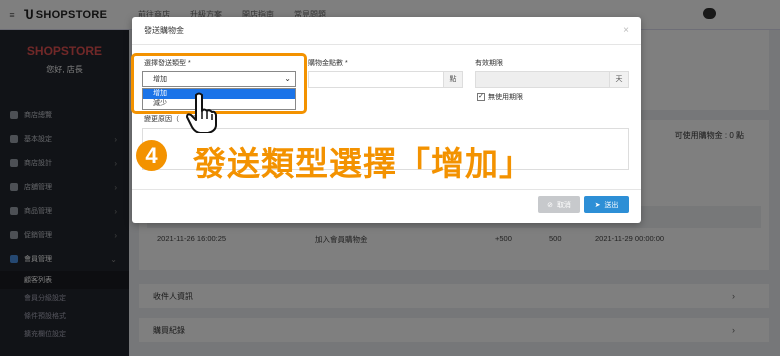 The height and width of the screenshot is (356, 780). I want to click on paper-plane-icon: ➤, so click(597, 205).